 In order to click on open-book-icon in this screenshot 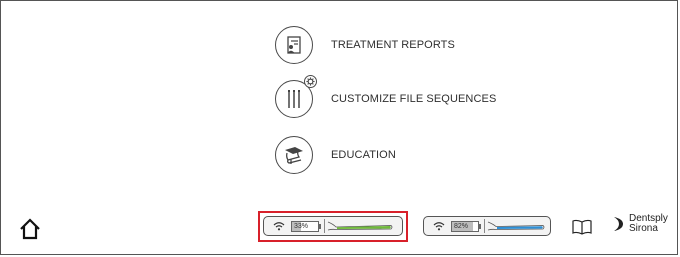, I will do `click(582, 227)`.